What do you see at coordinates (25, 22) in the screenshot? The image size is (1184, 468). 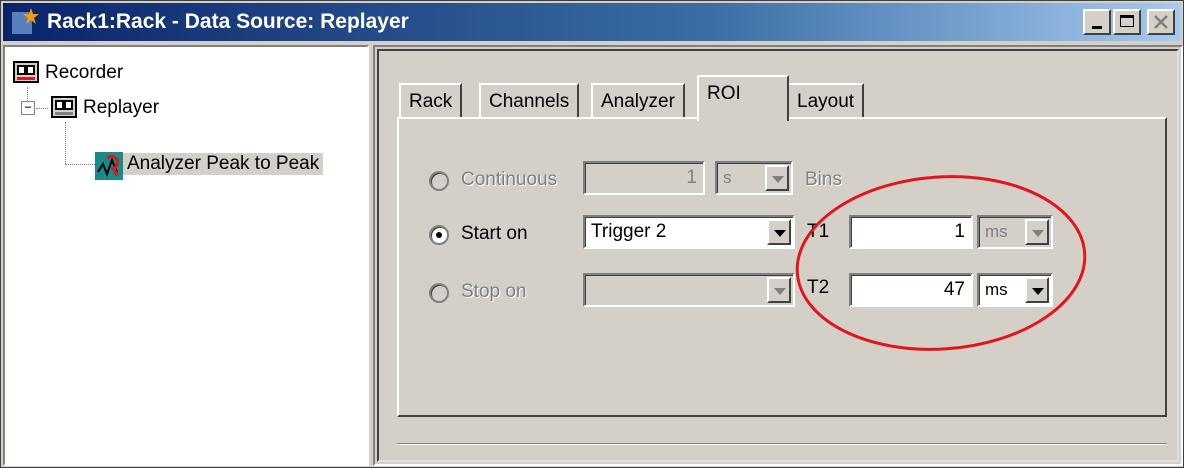 I see `app-icon` at bounding box center [25, 22].